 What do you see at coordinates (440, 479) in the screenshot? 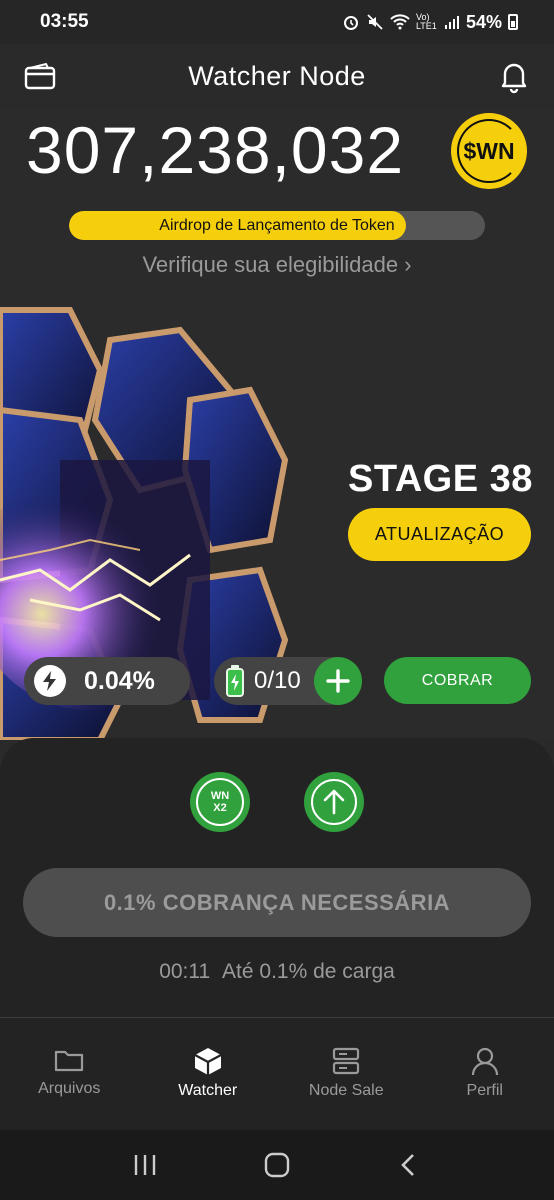
I see `stage-label: STAGE 38` at bounding box center [440, 479].